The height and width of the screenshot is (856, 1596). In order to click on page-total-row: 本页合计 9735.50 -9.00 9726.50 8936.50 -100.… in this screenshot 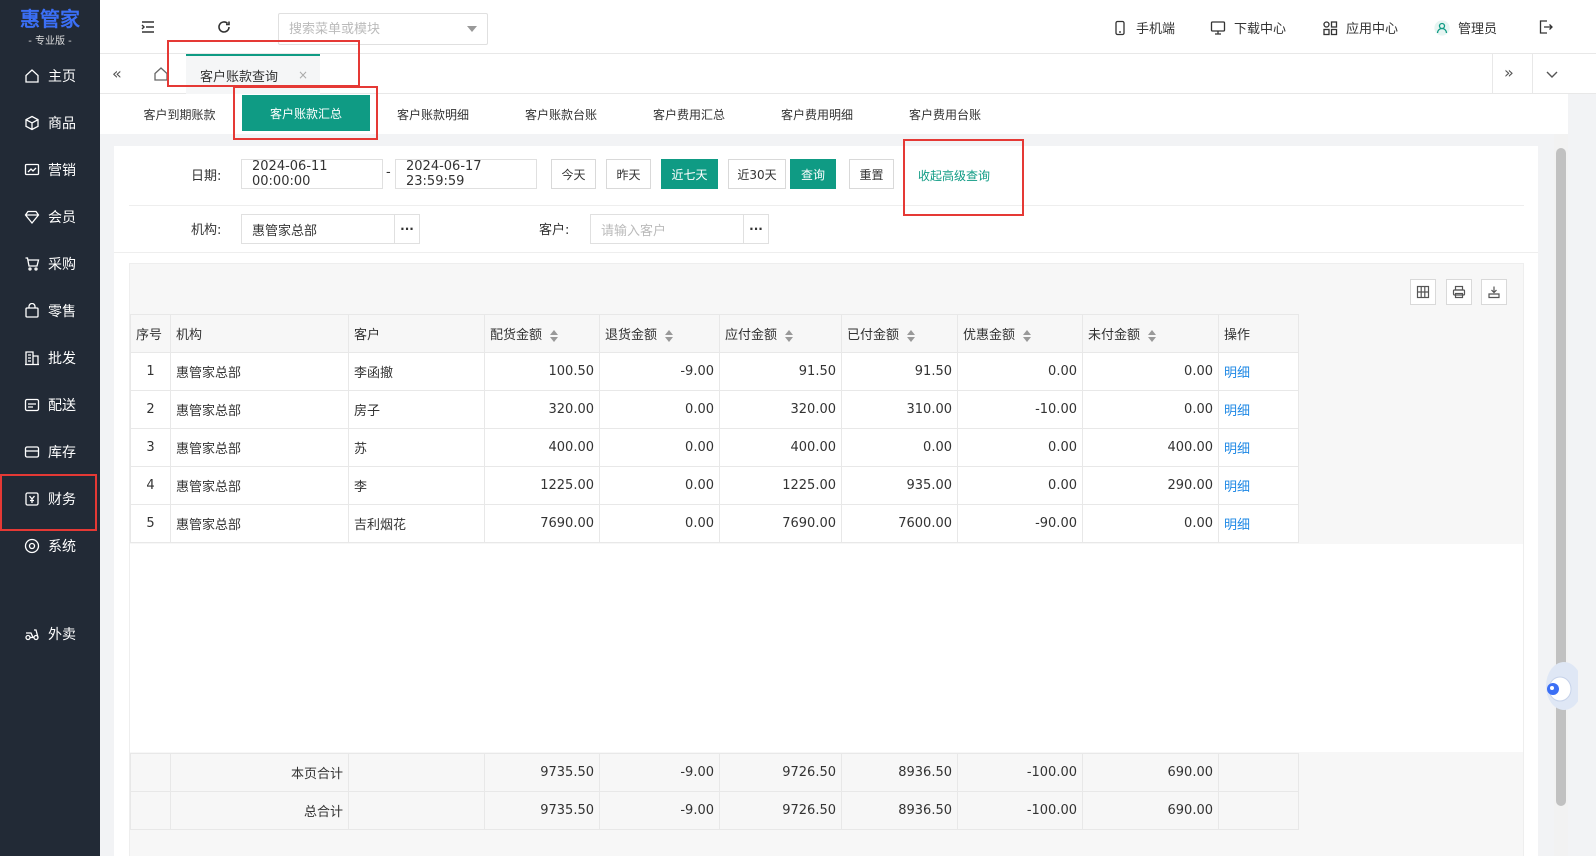, I will do `click(714, 772)`.